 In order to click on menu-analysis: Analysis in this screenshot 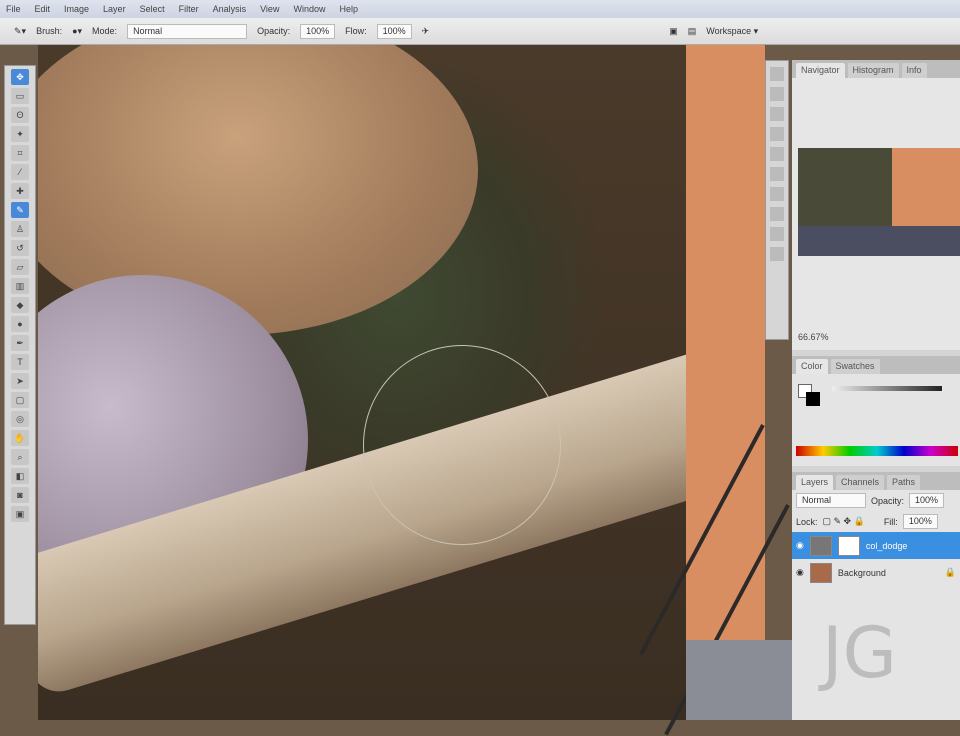, I will do `click(230, 9)`.